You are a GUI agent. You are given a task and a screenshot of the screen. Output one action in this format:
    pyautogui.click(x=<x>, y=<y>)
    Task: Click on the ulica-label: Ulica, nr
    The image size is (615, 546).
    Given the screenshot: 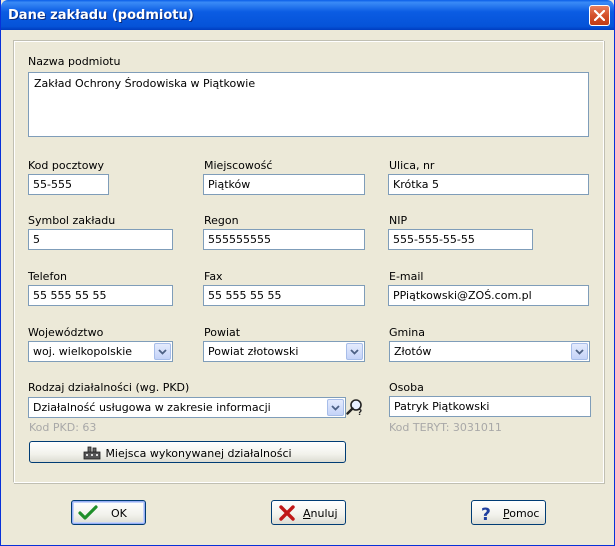 What is the action you would take?
    pyautogui.click(x=412, y=165)
    